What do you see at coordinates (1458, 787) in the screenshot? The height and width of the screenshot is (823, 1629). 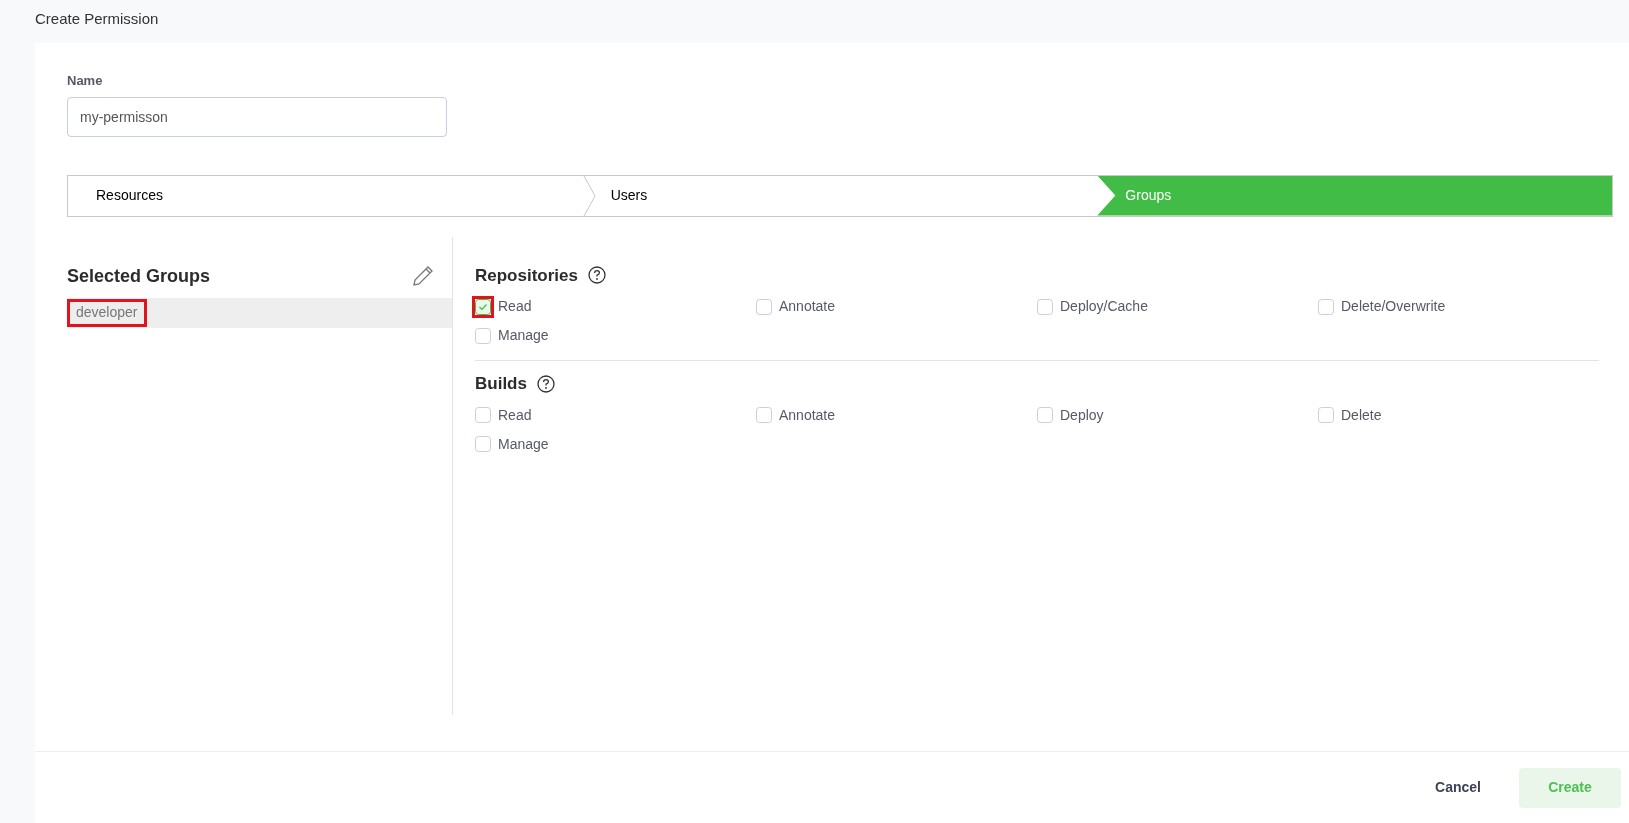 I see `cancel-button: Cancel` at bounding box center [1458, 787].